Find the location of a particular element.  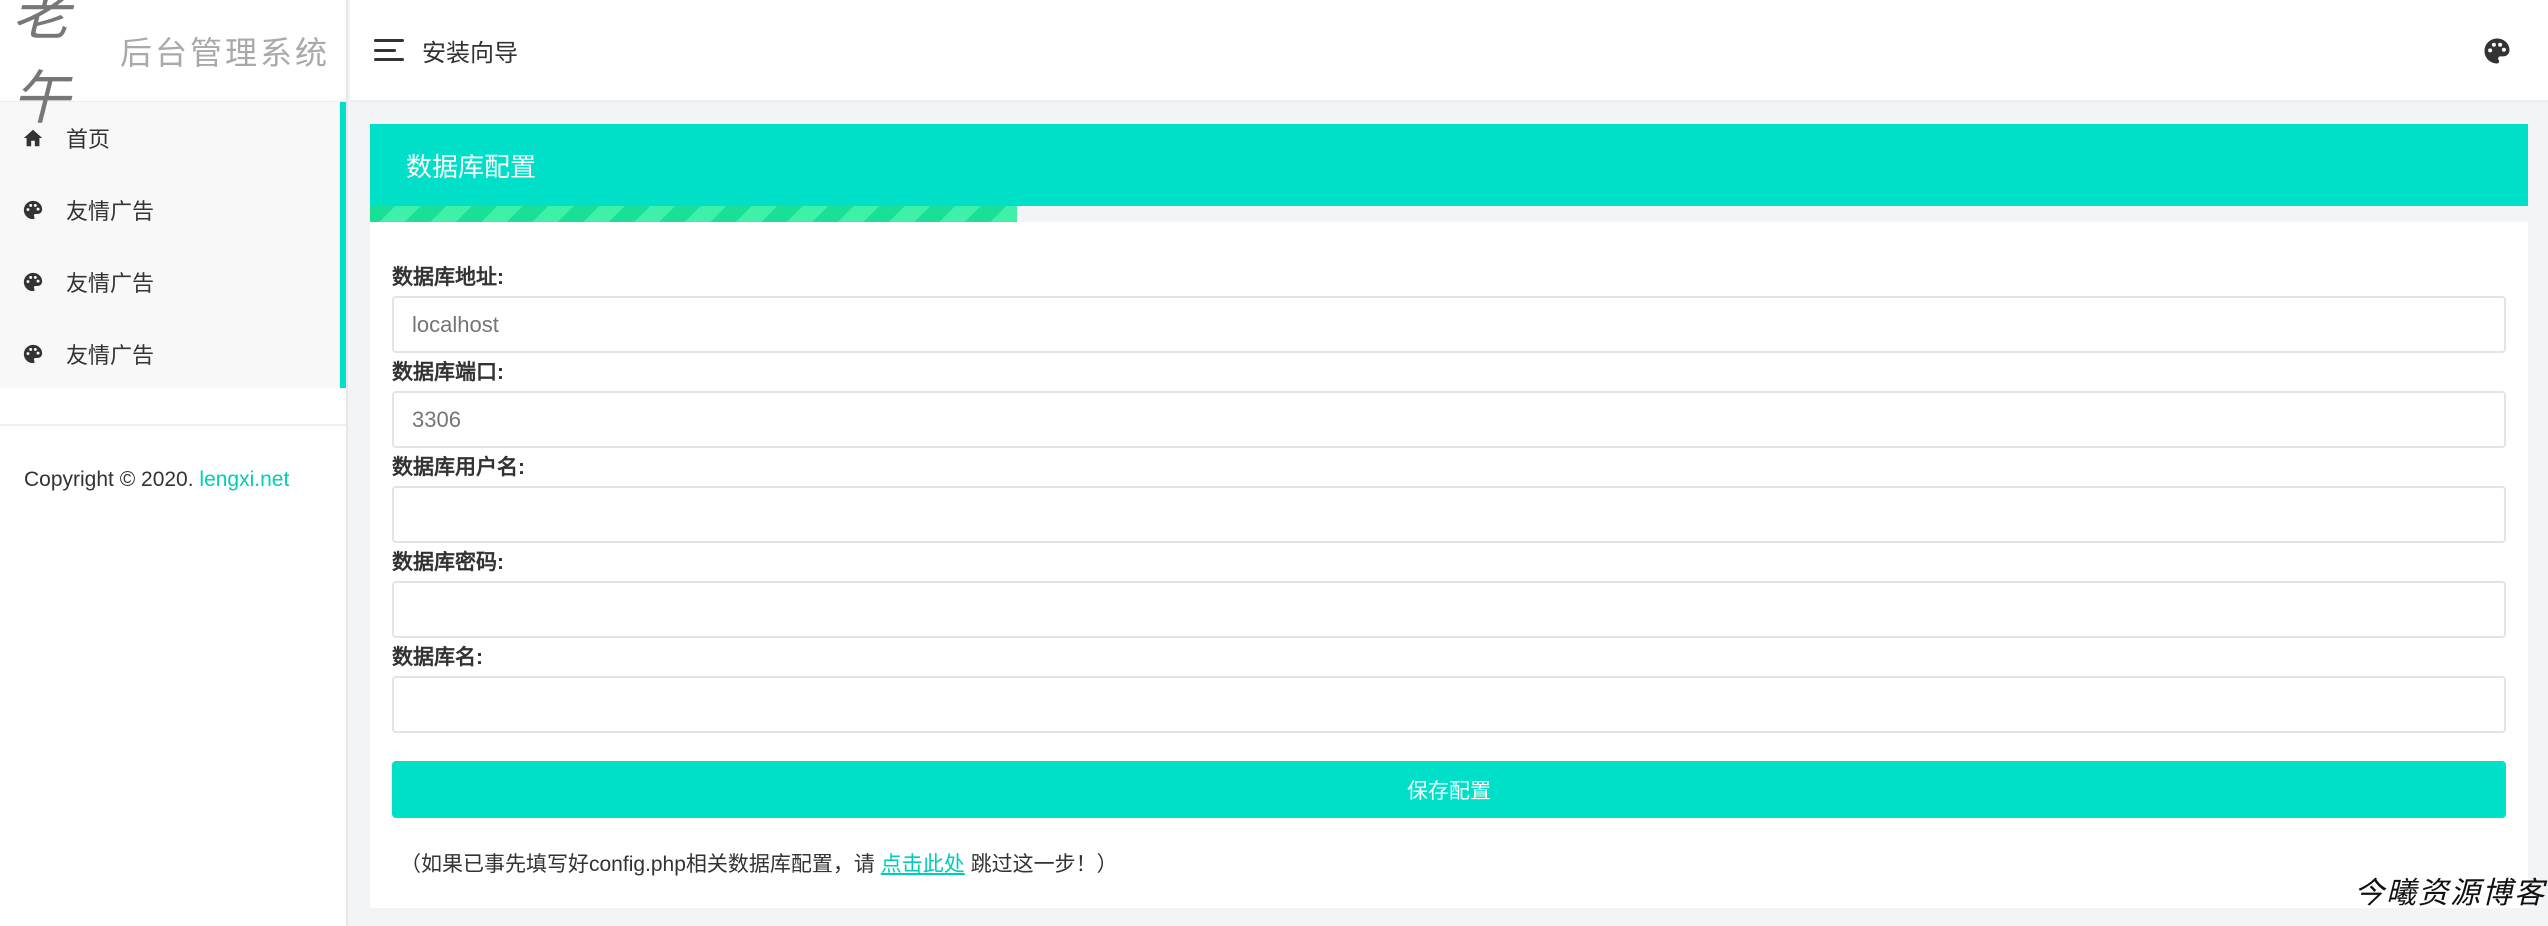

db-password-input is located at coordinates (1449, 609).